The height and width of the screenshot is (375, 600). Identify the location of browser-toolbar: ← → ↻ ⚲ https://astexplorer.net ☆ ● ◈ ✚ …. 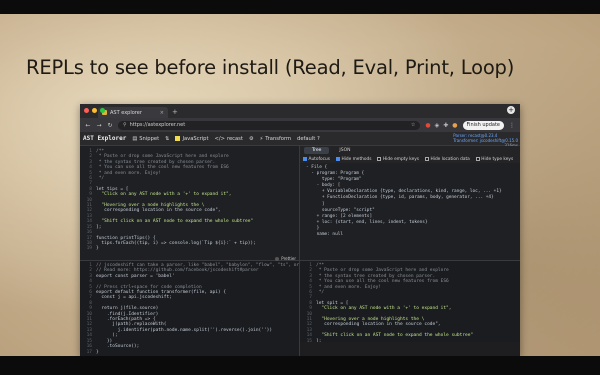
(300, 125).